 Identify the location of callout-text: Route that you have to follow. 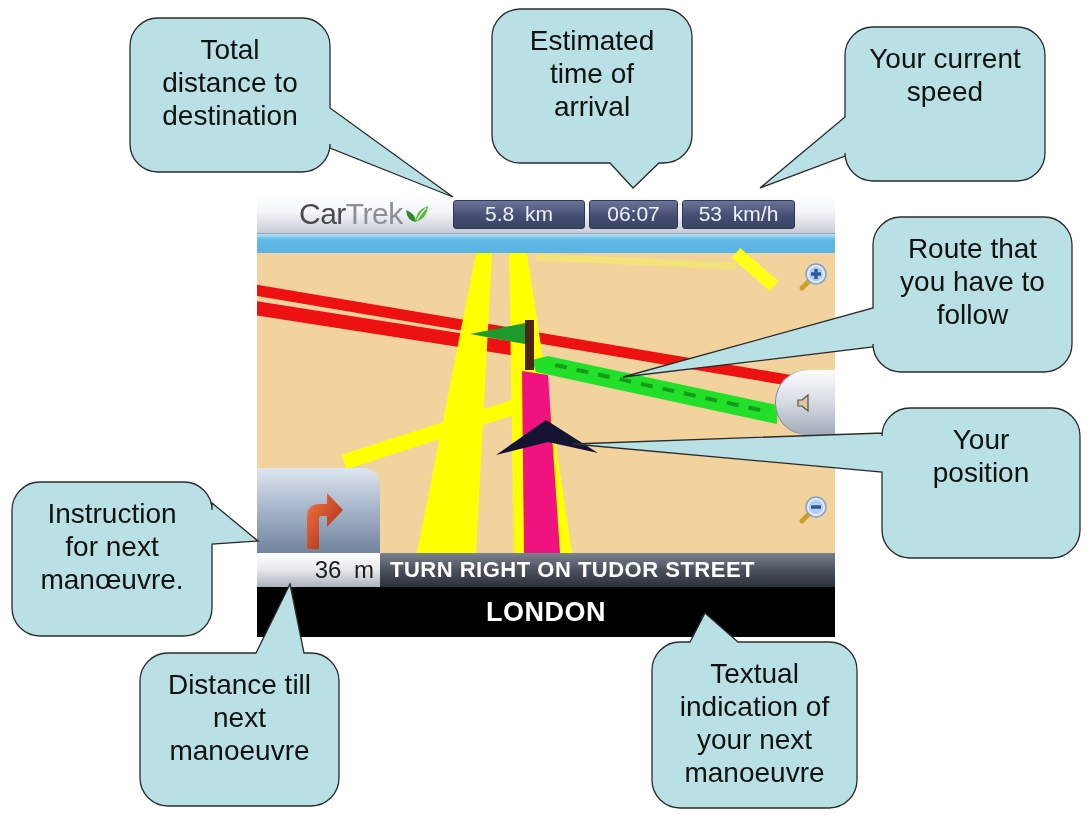
(972, 281).